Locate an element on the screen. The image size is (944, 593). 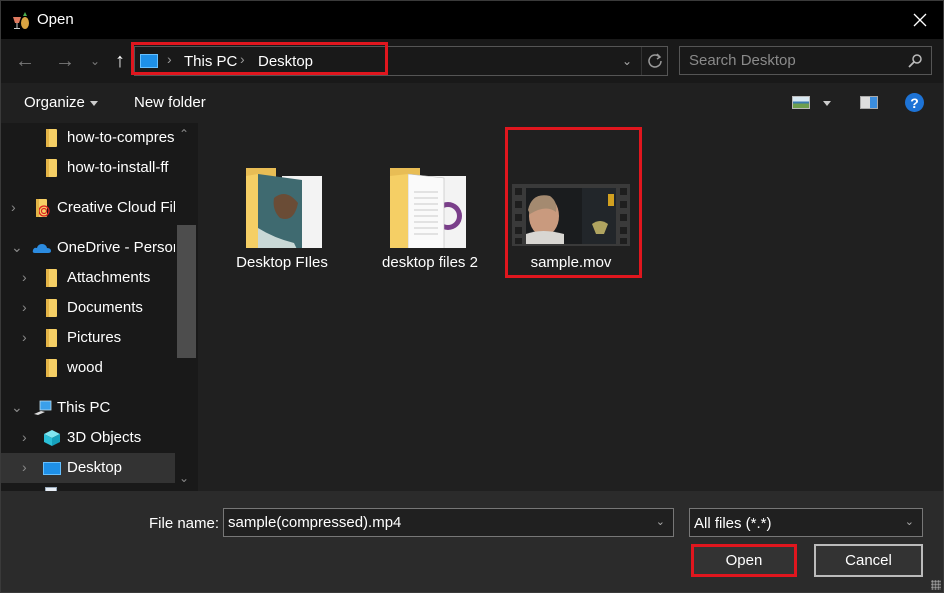
sidebar-item-documents: › Documents is located at coordinates (88, 308).